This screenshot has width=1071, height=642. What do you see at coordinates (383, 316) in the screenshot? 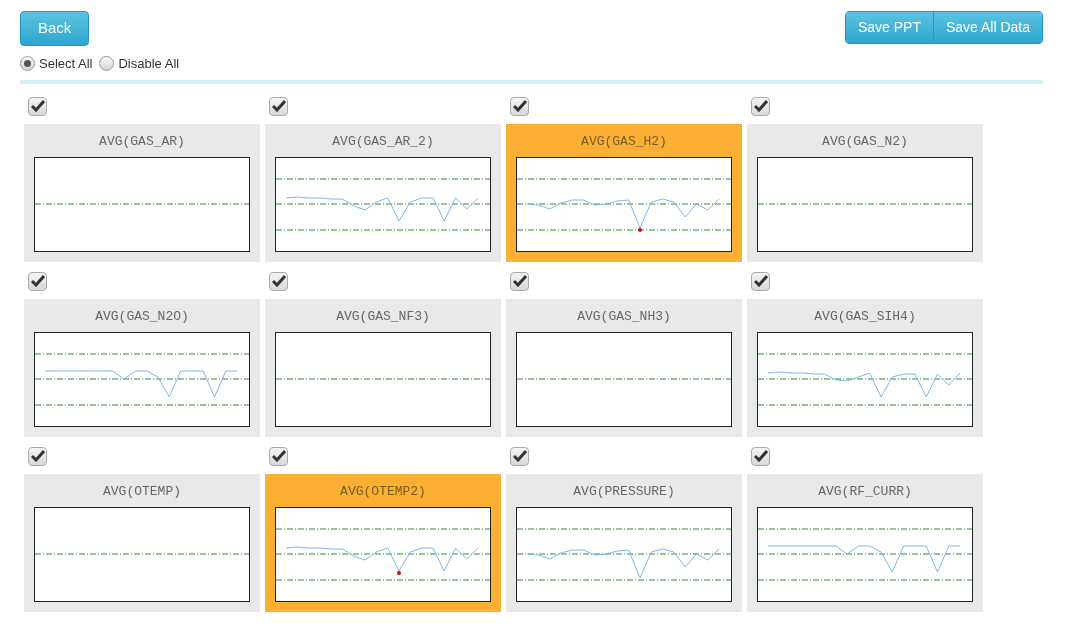
I see `chart-title: AVG(GAS_NF3)` at bounding box center [383, 316].